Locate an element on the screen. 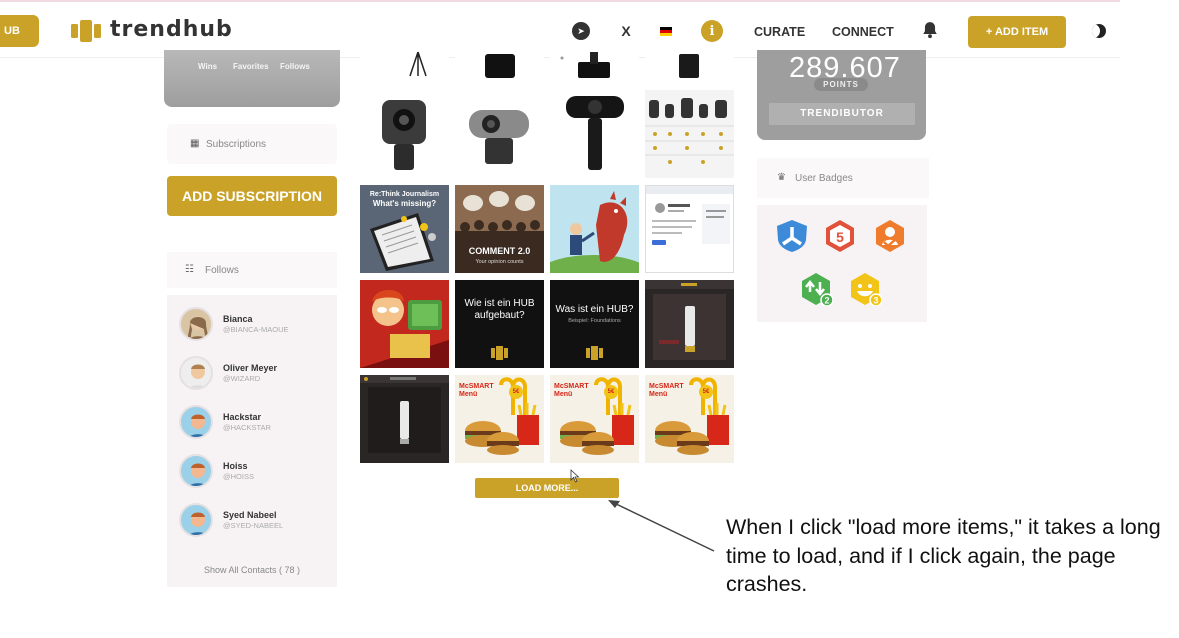  dark-mode-icon is located at coordinates (1099, 31).